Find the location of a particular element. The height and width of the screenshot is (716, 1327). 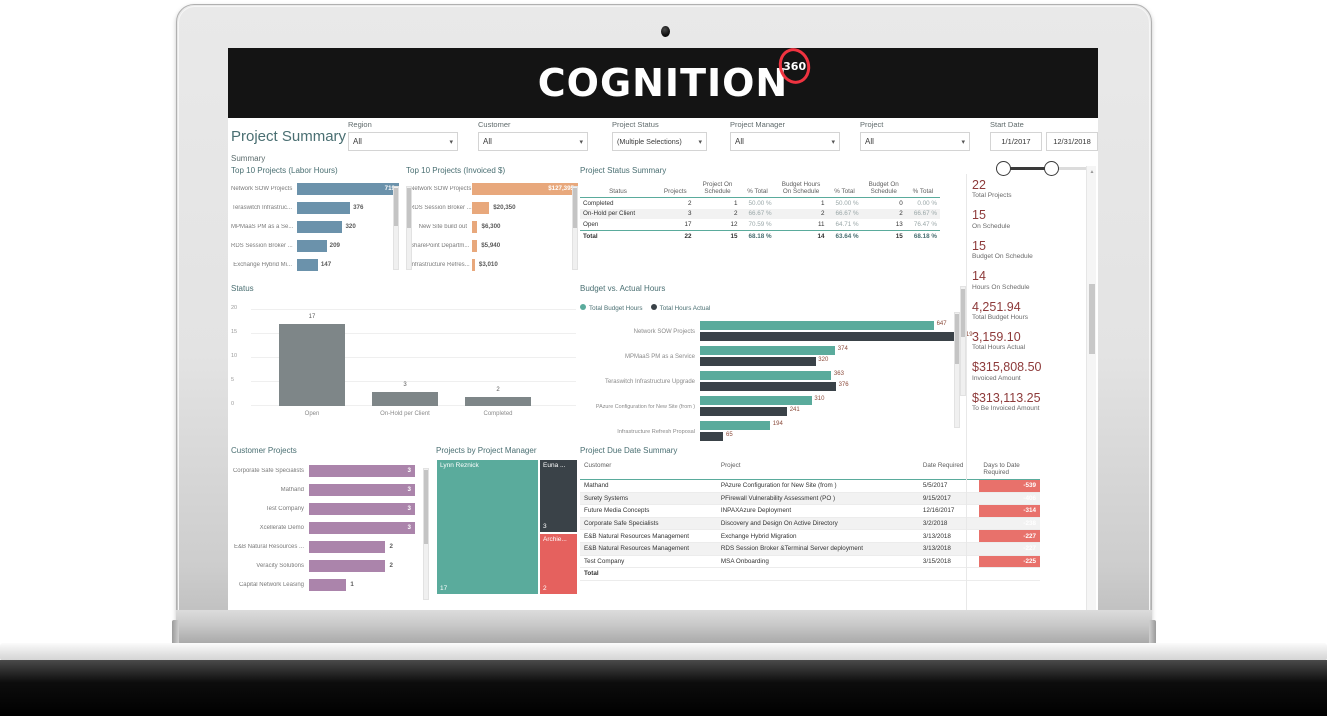

cell-date-required: 3/13/2018 is located at coordinates (949, 549).